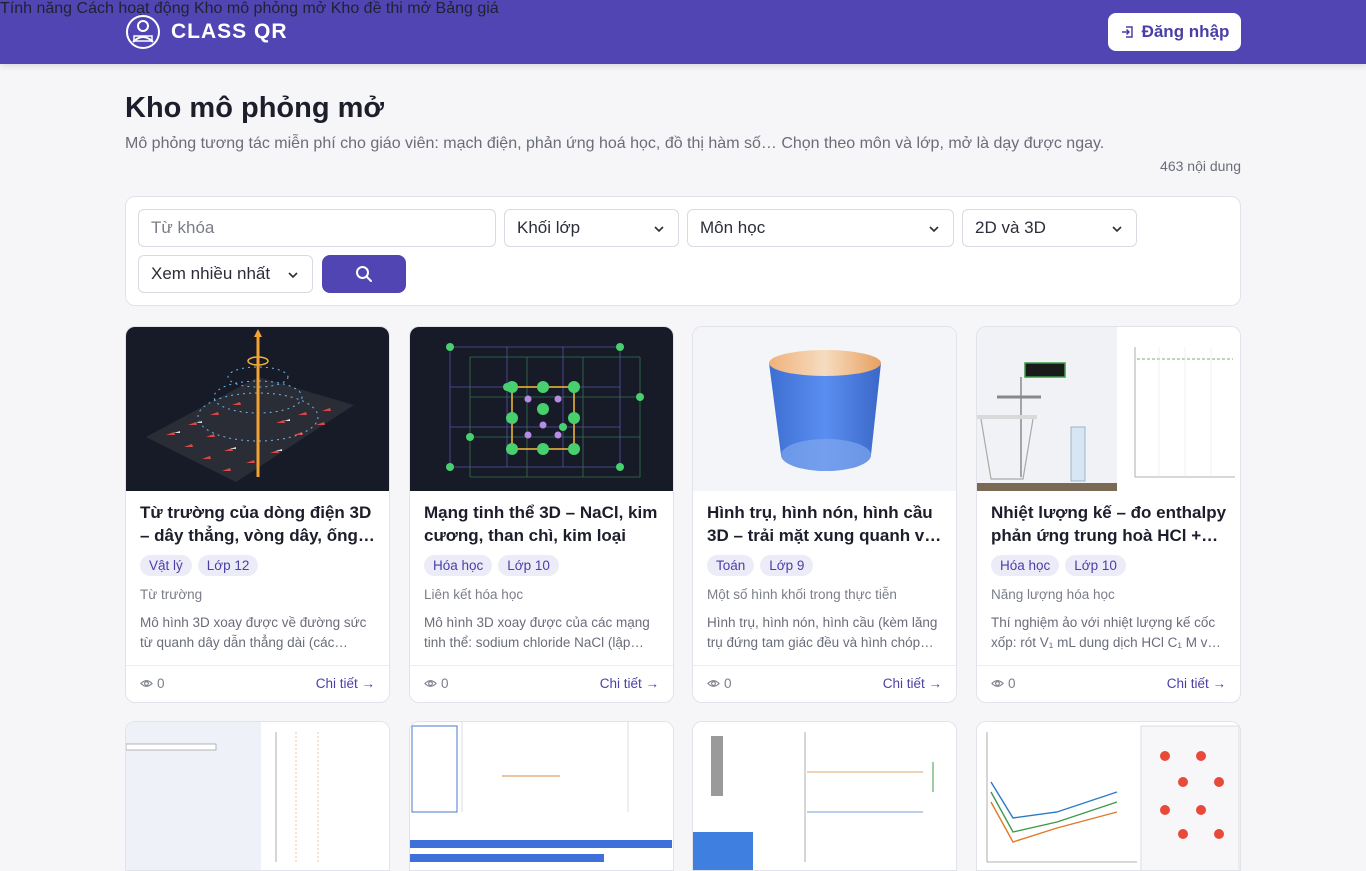 Image resolution: width=1366 pixels, height=871 pixels. I want to click on nav-exam-library: Kho đề thi mở, so click(381, 8).